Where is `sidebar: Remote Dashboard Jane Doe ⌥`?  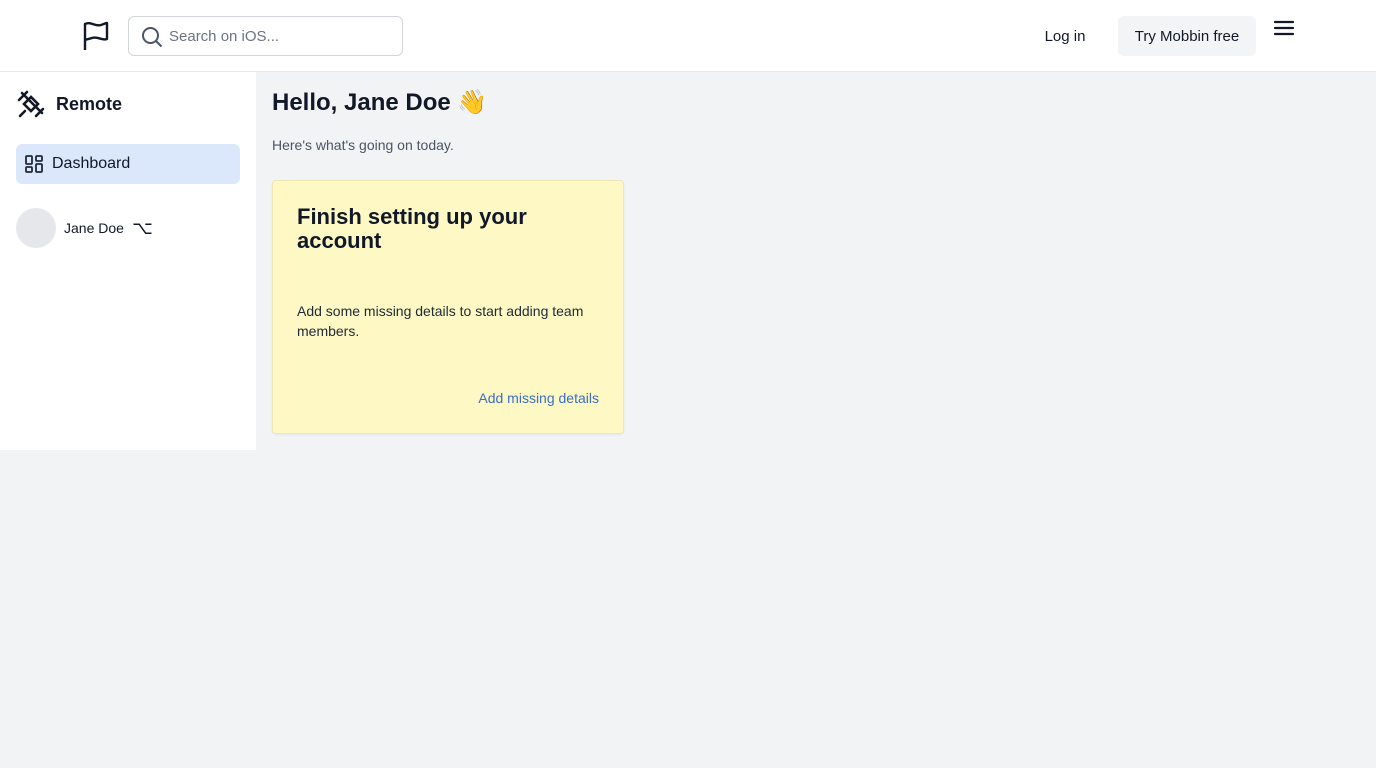 sidebar: Remote Dashboard Jane Doe ⌥ is located at coordinates (128, 261).